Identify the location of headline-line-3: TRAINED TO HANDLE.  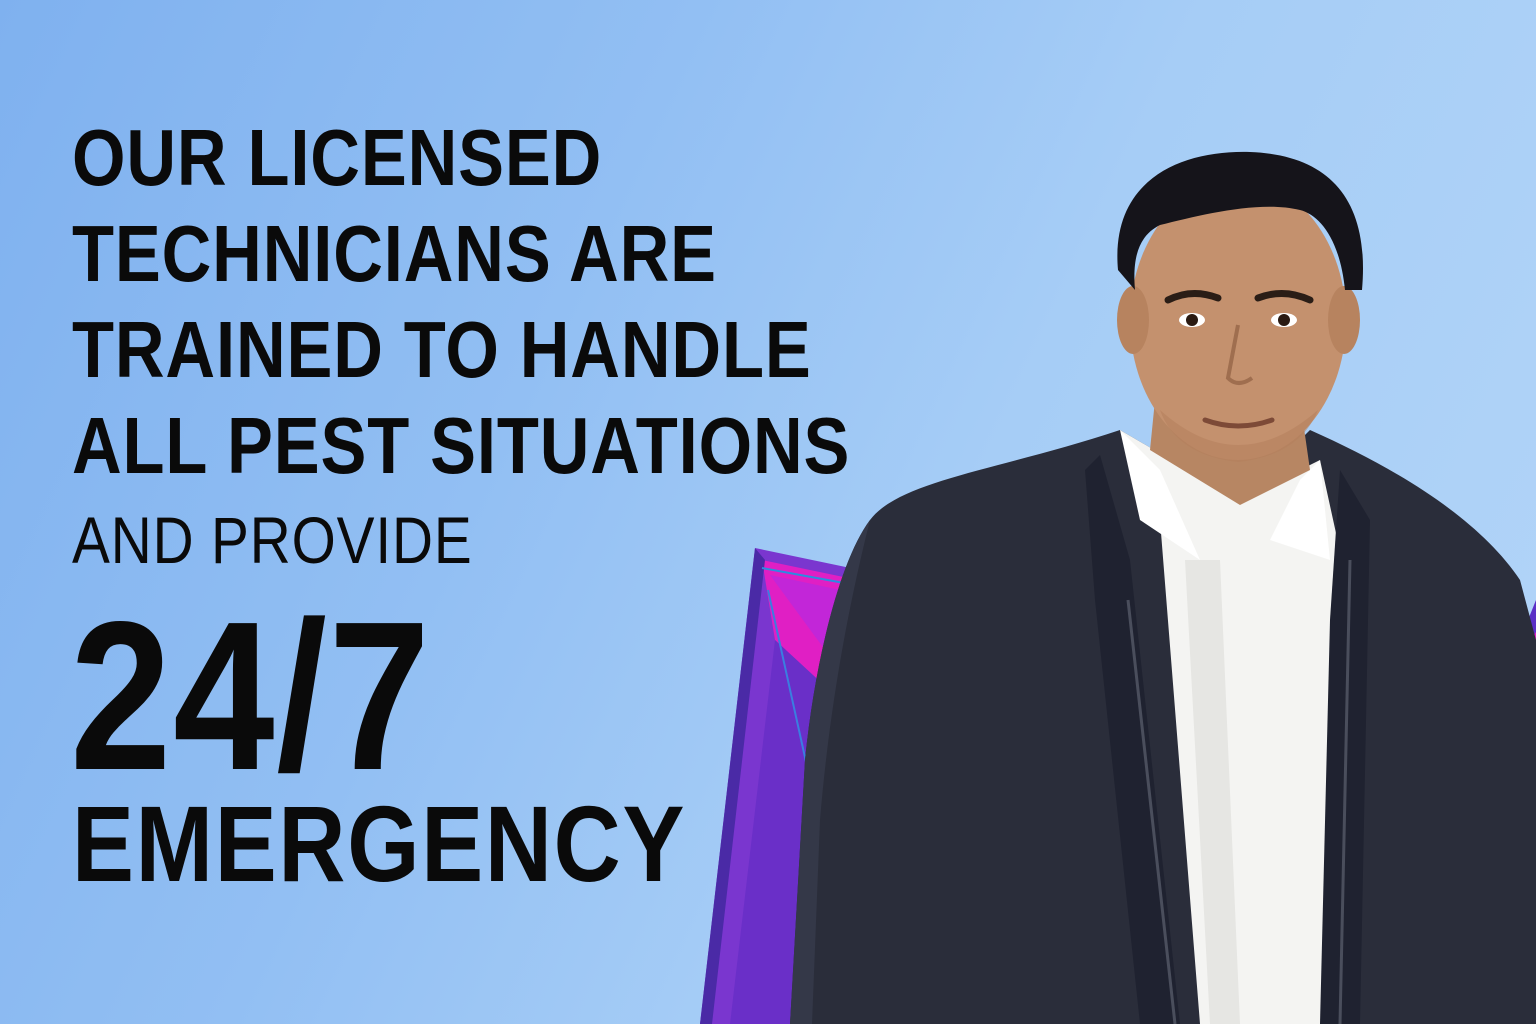
(442, 349).